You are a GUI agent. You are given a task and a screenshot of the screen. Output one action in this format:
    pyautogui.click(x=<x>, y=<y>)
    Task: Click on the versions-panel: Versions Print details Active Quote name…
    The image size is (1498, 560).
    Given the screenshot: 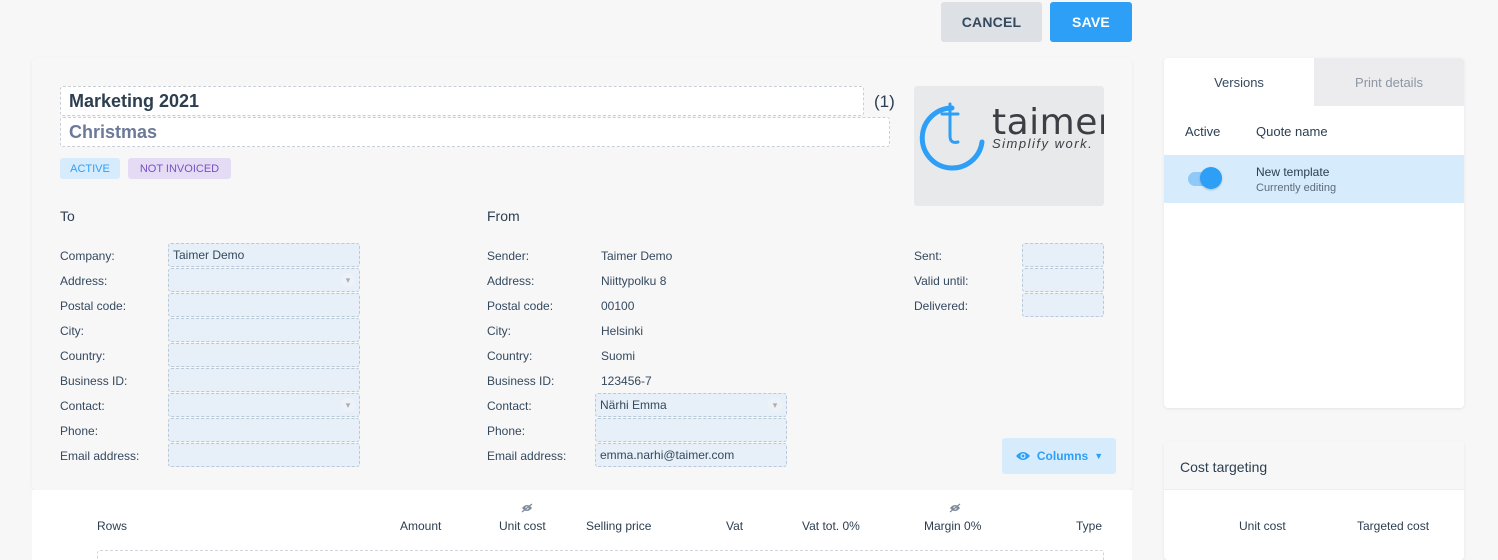 What is the action you would take?
    pyautogui.click(x=1314, y=233)
    